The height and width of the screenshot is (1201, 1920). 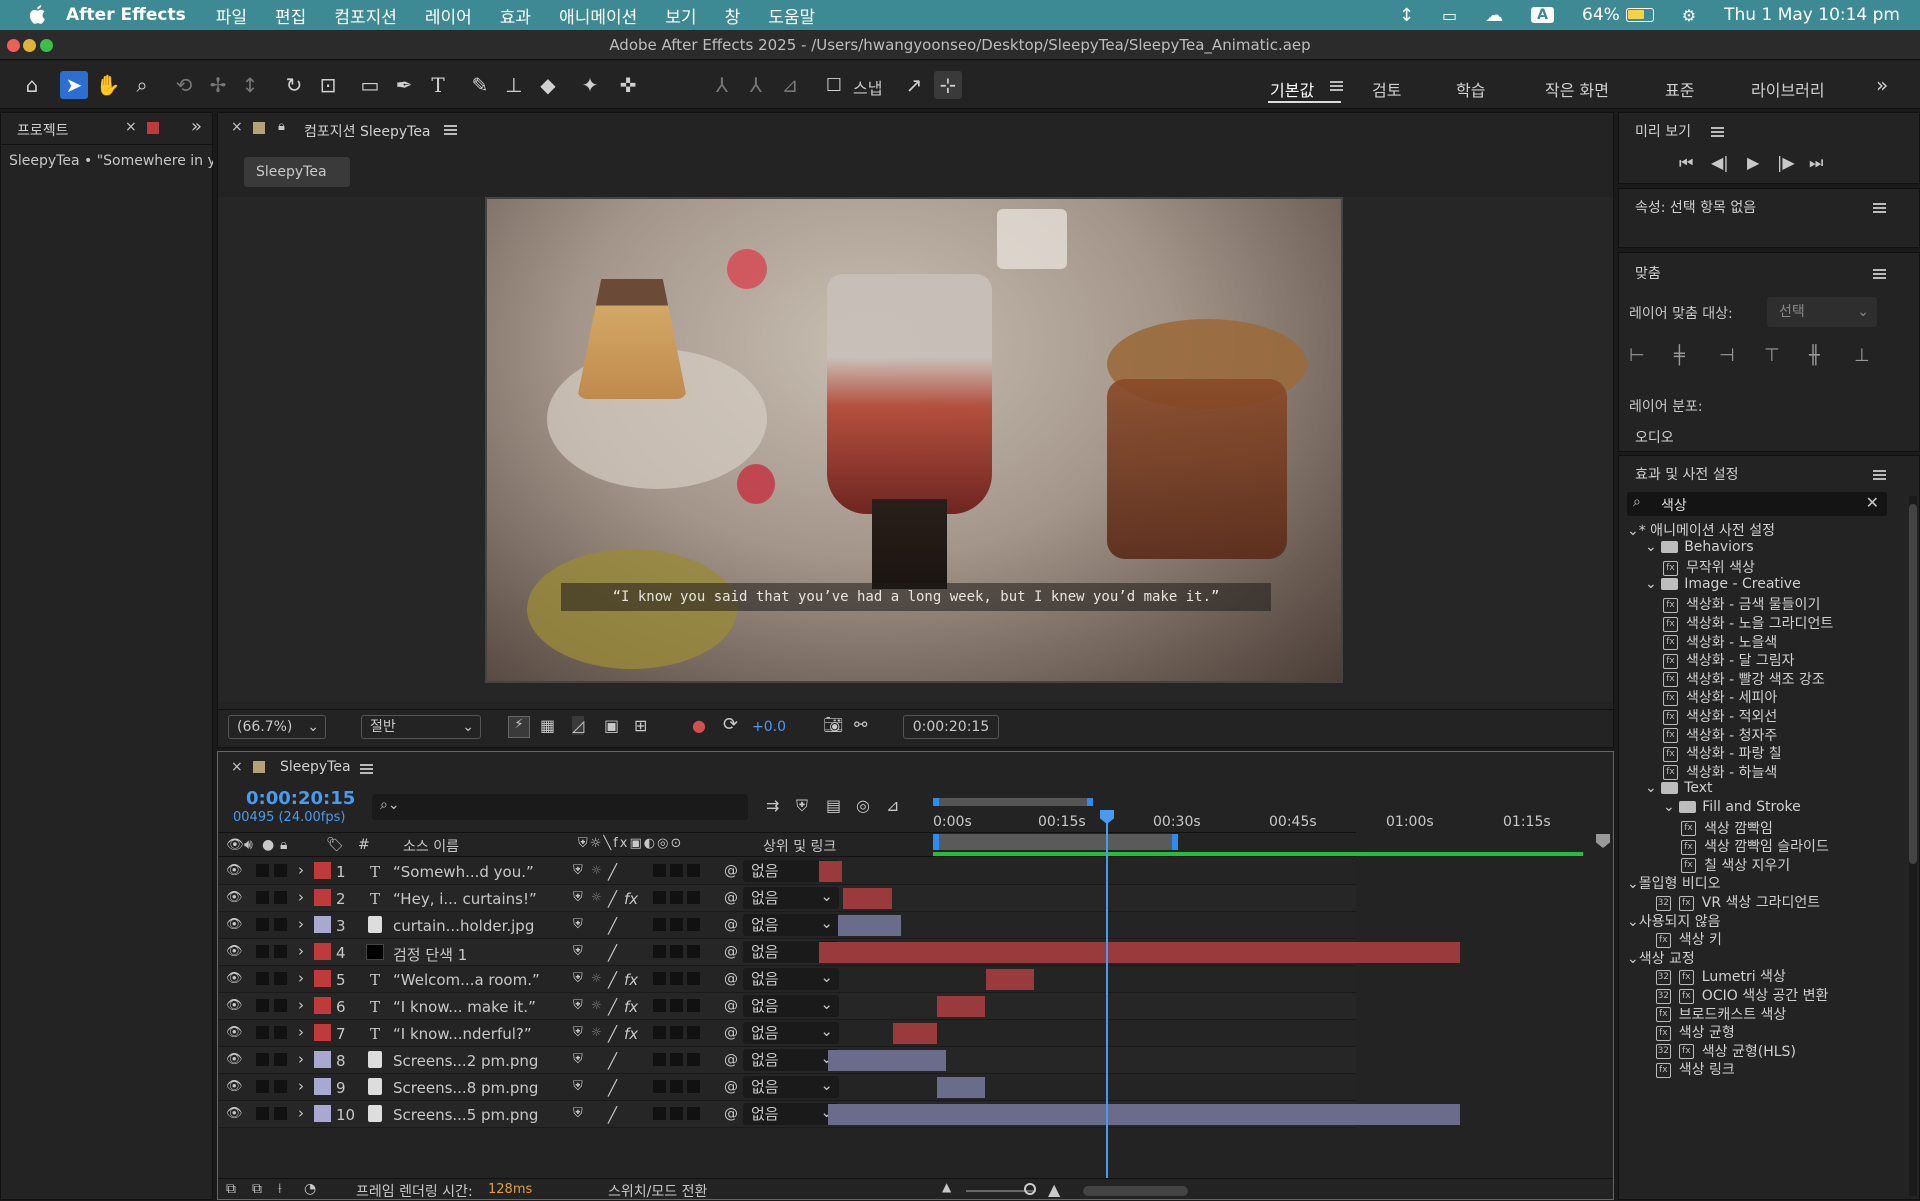 What do you see at coordinates (315, 767) in the screenshot?
I see `timeline-title: SleepyTea` at bounding box center [315, 767].